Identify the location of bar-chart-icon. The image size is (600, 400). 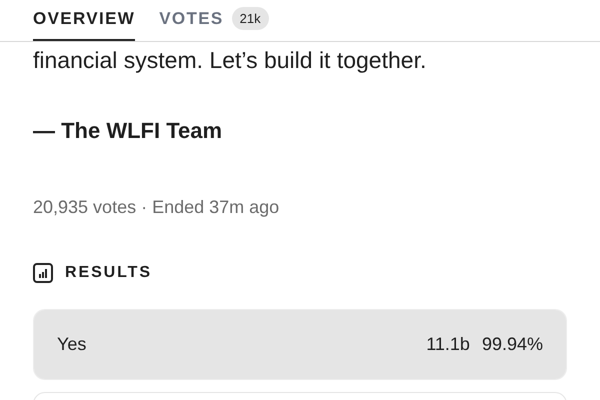
(43, 273).